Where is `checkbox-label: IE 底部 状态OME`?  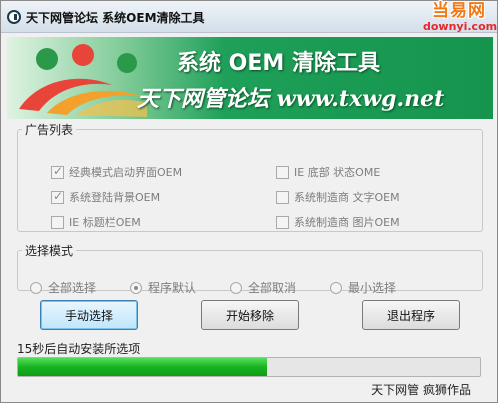
checkbox-label: IE 底部 状态OME is located at coordinates (337, 172).